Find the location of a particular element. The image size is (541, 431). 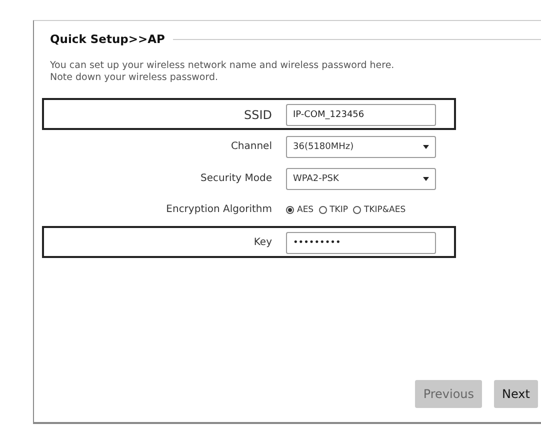

field-label: Encryption Algorithm is located at coordinates (218, 210).